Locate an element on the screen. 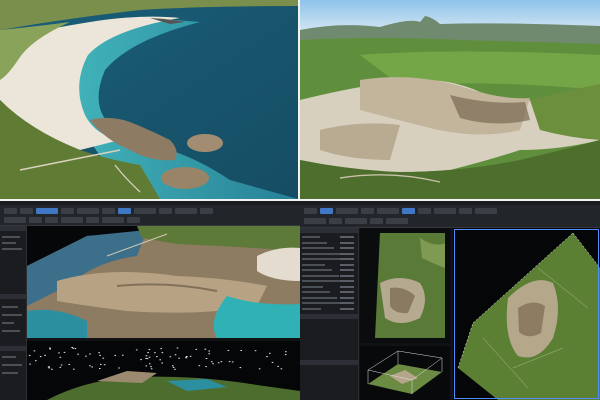 The image size is (600, 400). properties-panel is located at coordinates (329, 314).